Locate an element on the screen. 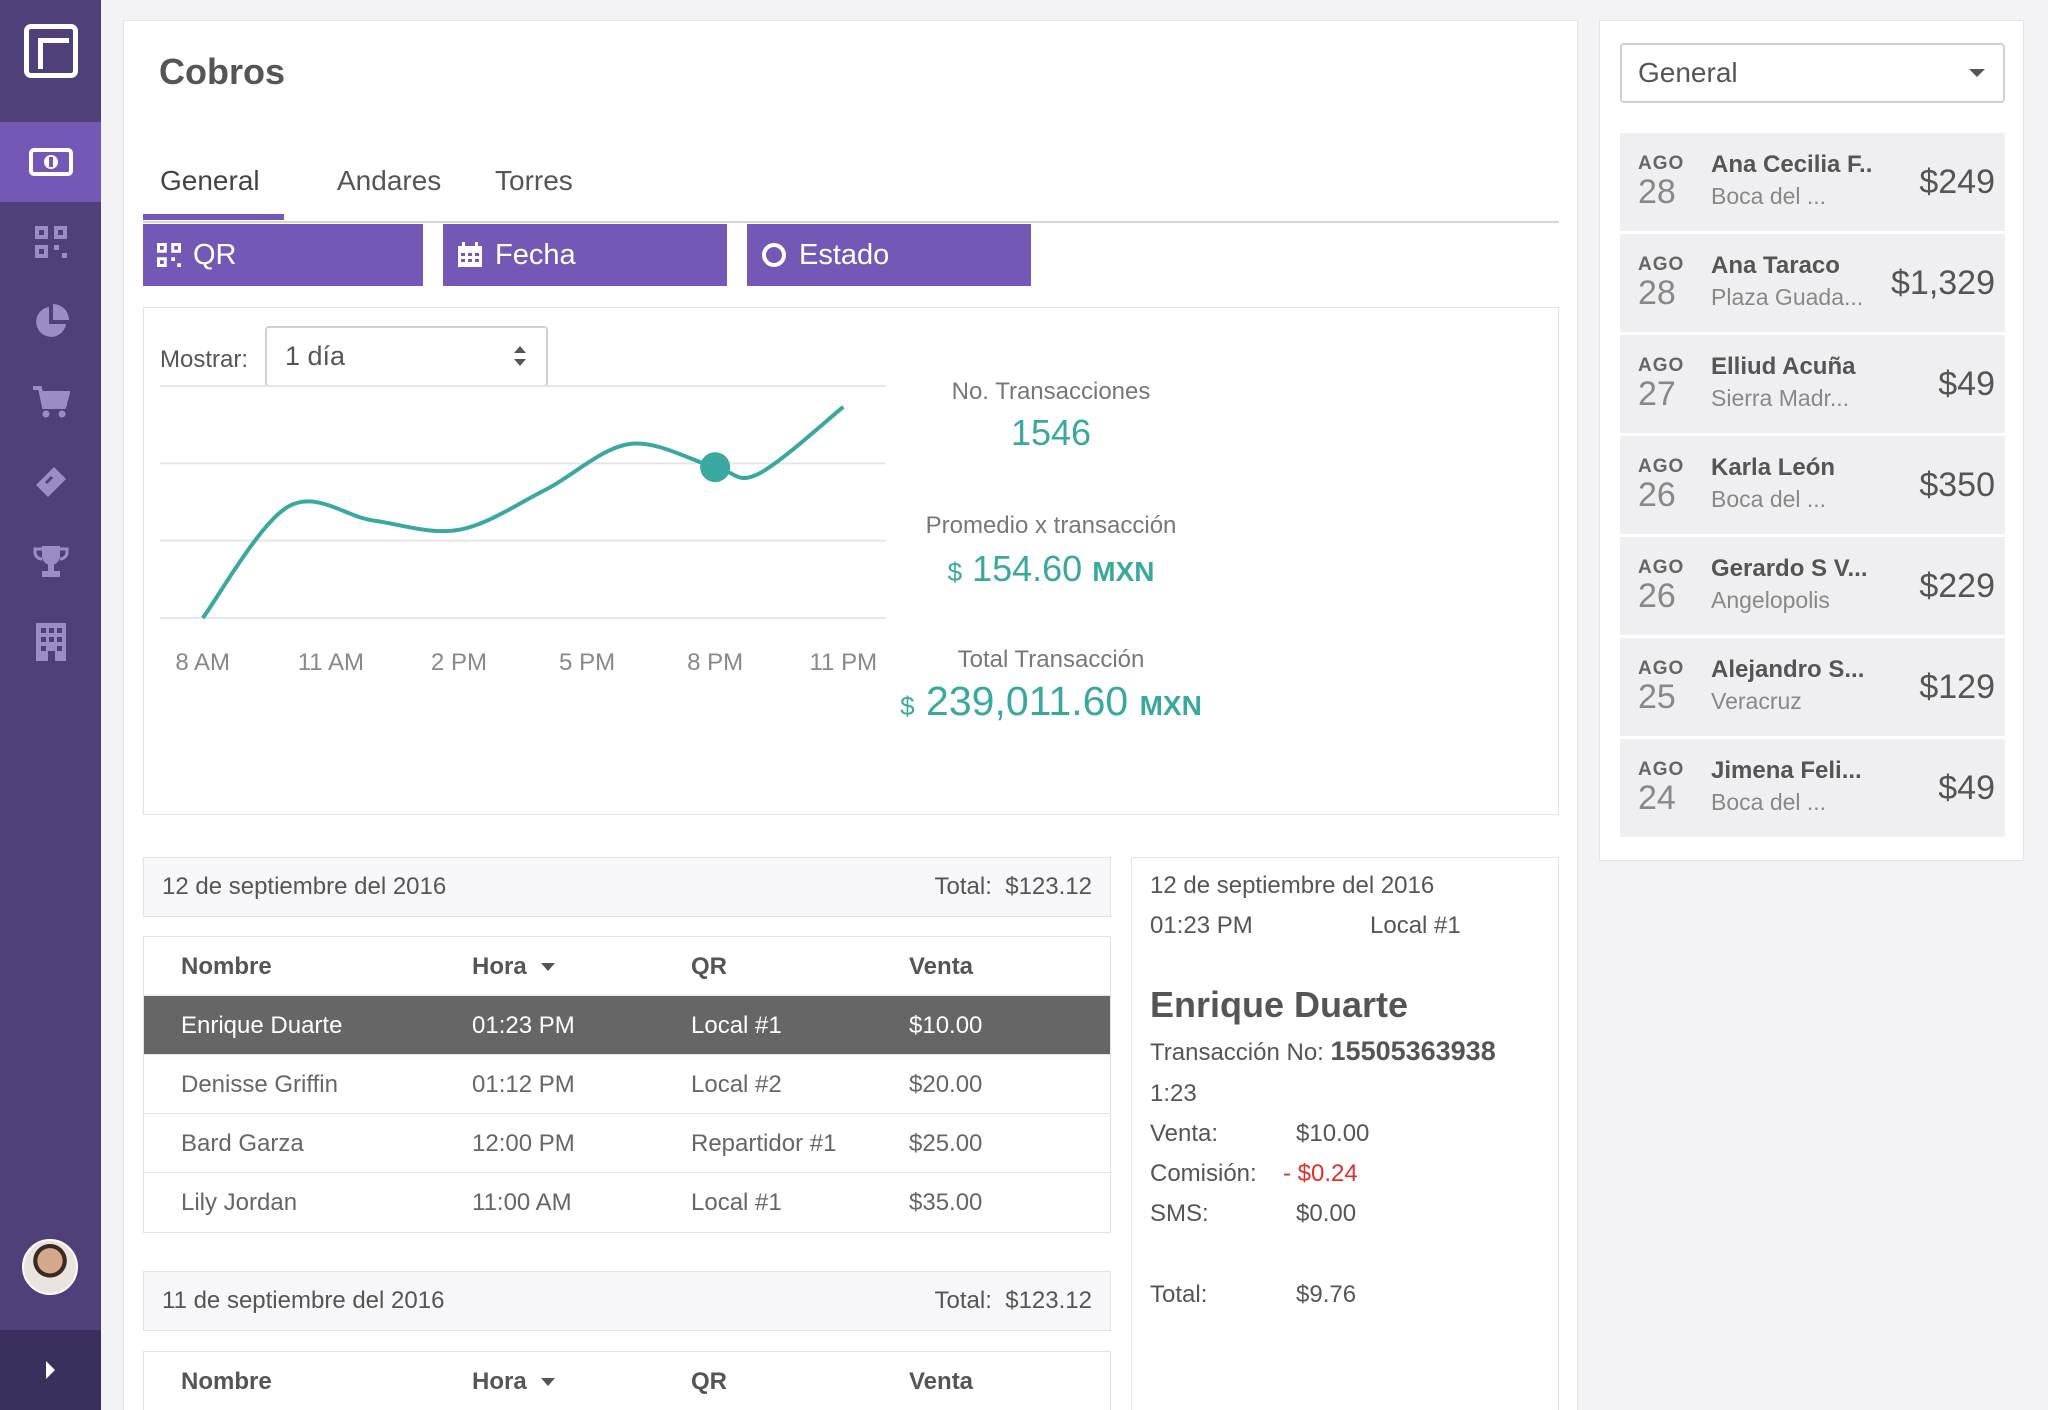  ticket-icon is located at coordinates (50, 482).